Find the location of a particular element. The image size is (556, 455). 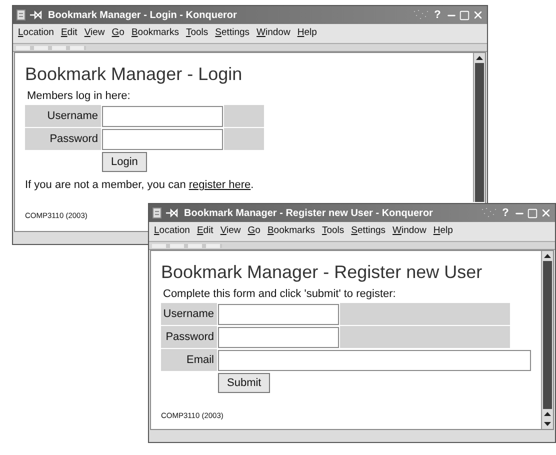

page-heading: Bookmark Manager - Register new User is located at coordinates (322, 272).